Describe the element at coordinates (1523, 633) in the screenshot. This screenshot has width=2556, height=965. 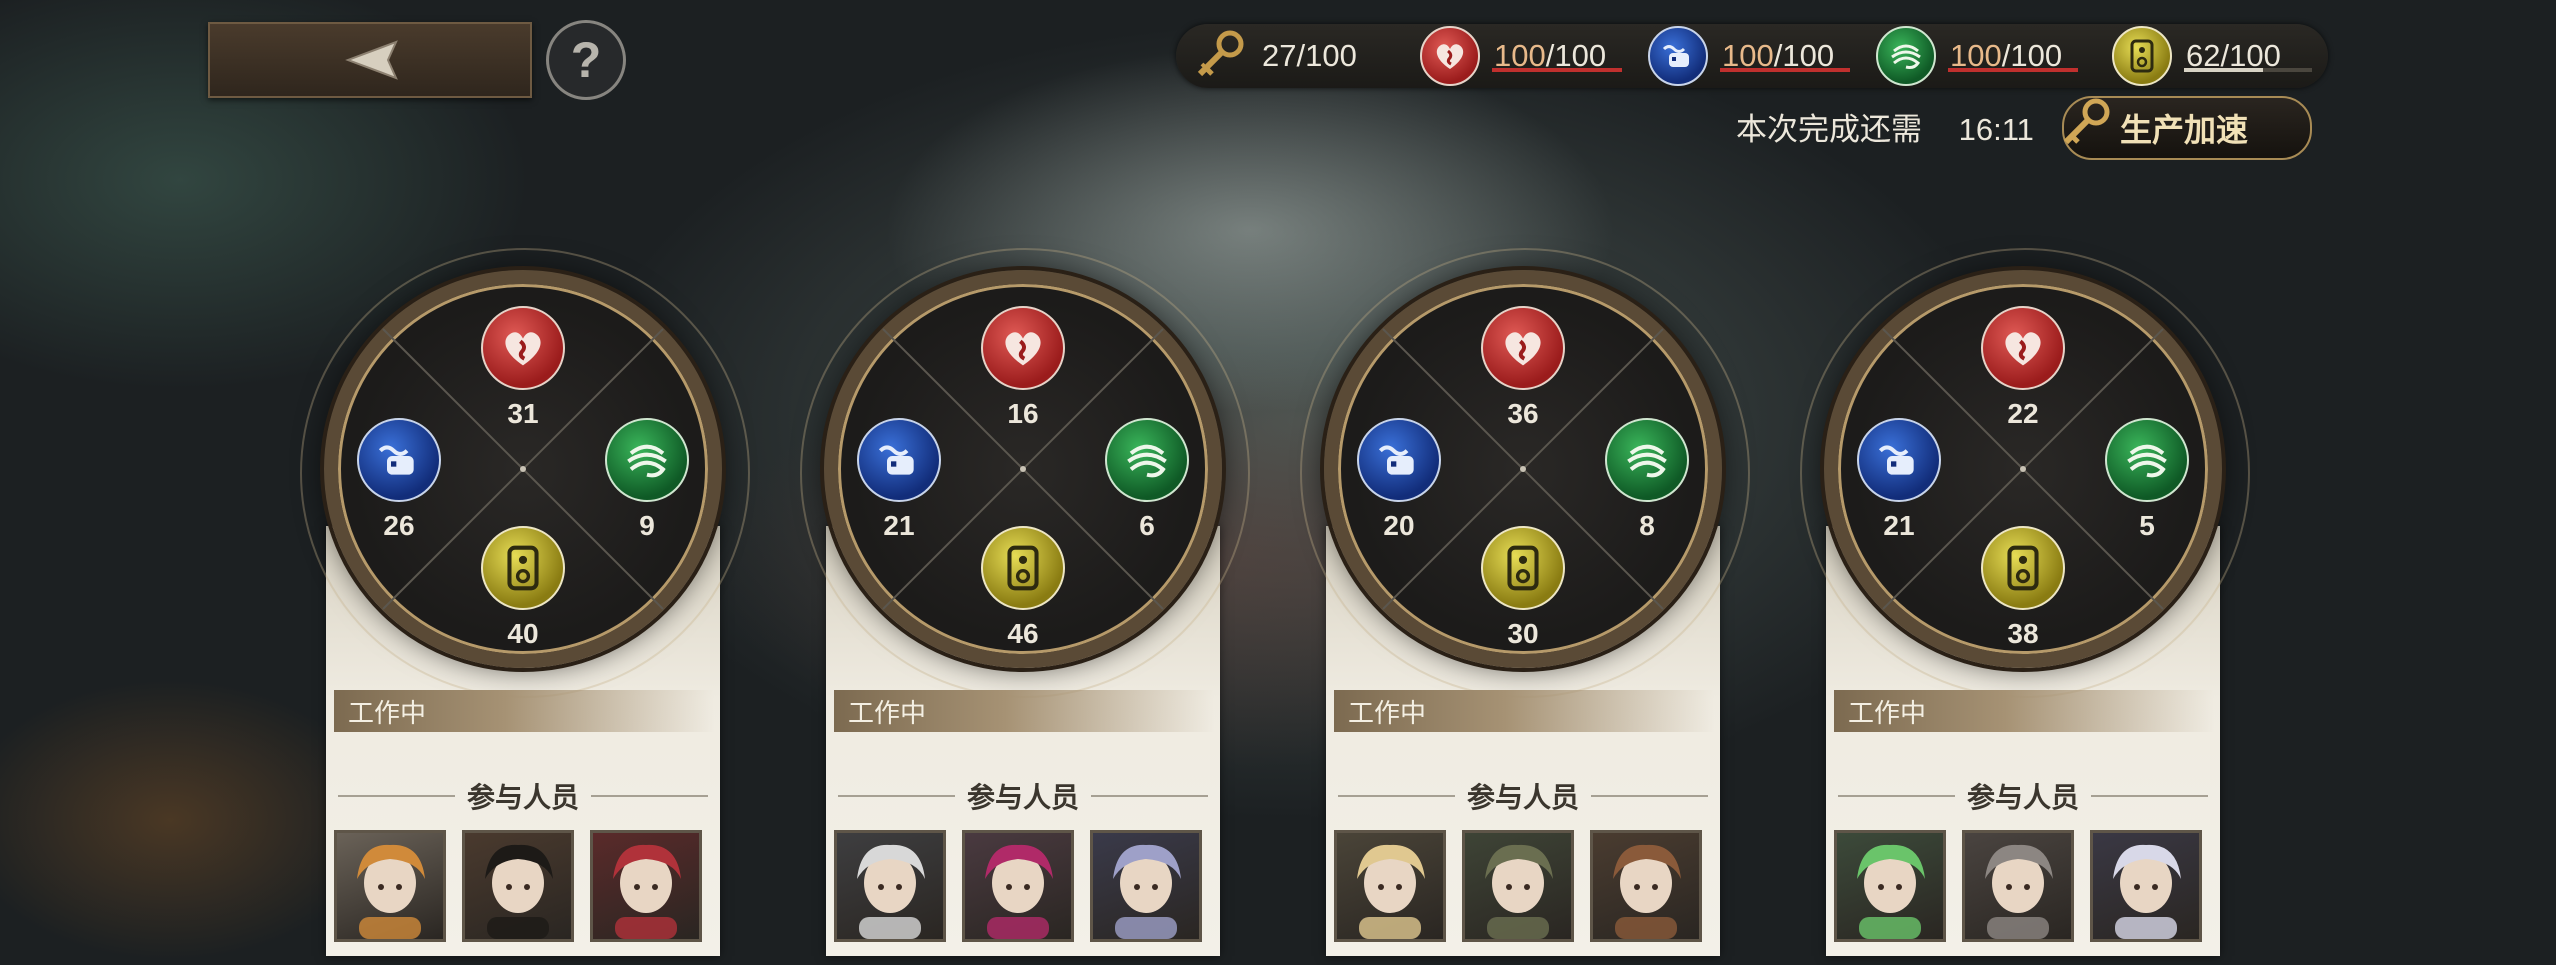
I see `stat-bottom-value: 30` at that location.